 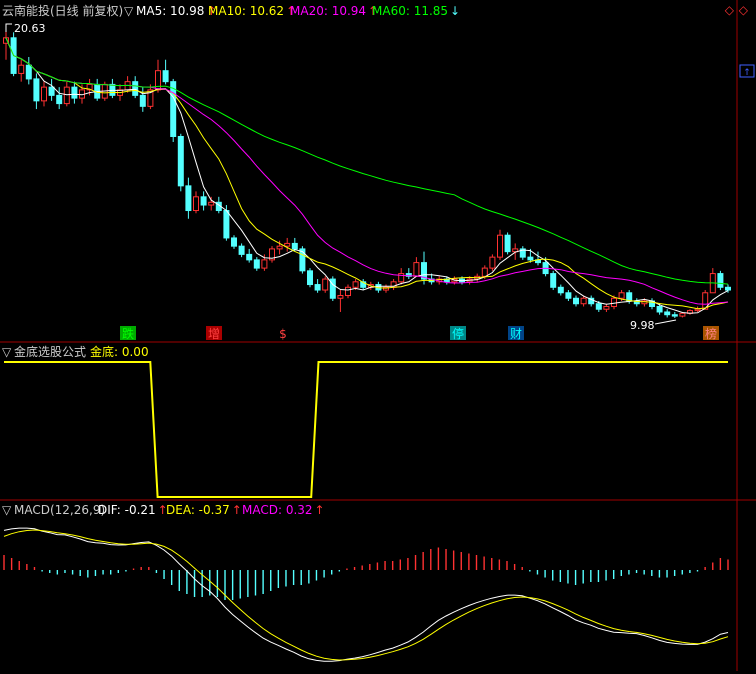 I want to click on low-price-label: 9.98, so click(x=642, y=325).